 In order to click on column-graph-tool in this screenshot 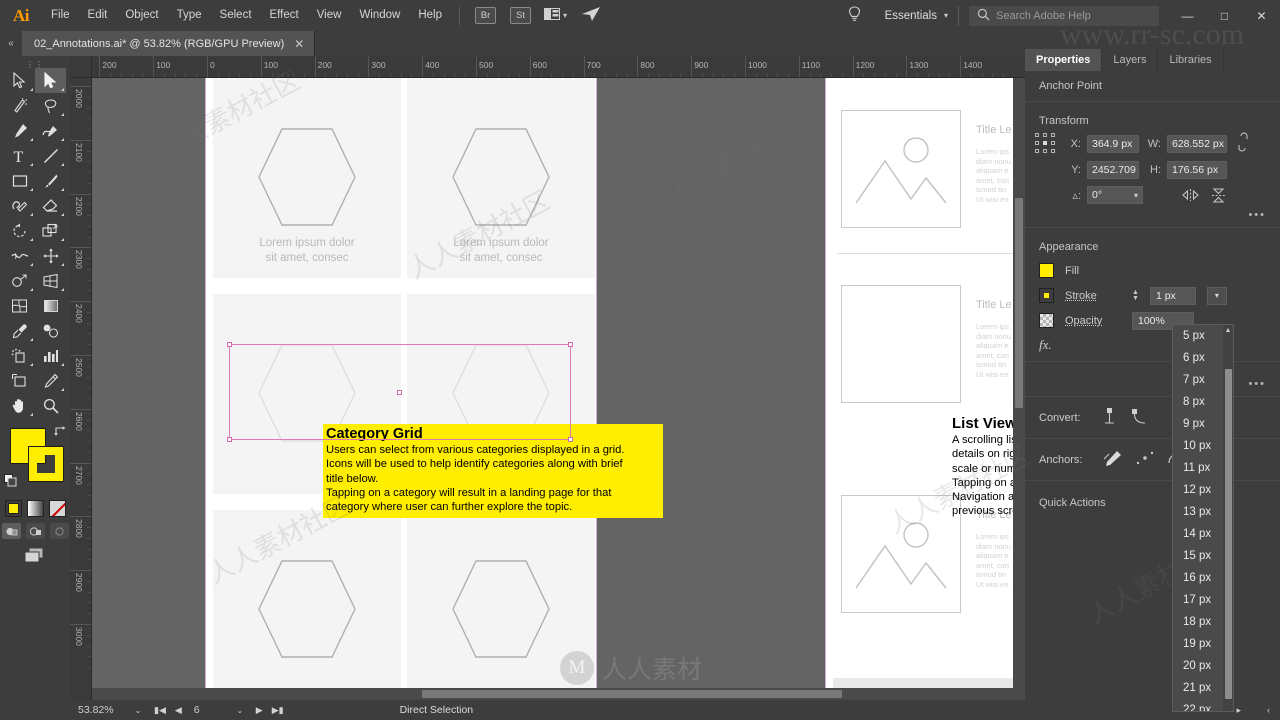, I will do `click(50, 355)`.